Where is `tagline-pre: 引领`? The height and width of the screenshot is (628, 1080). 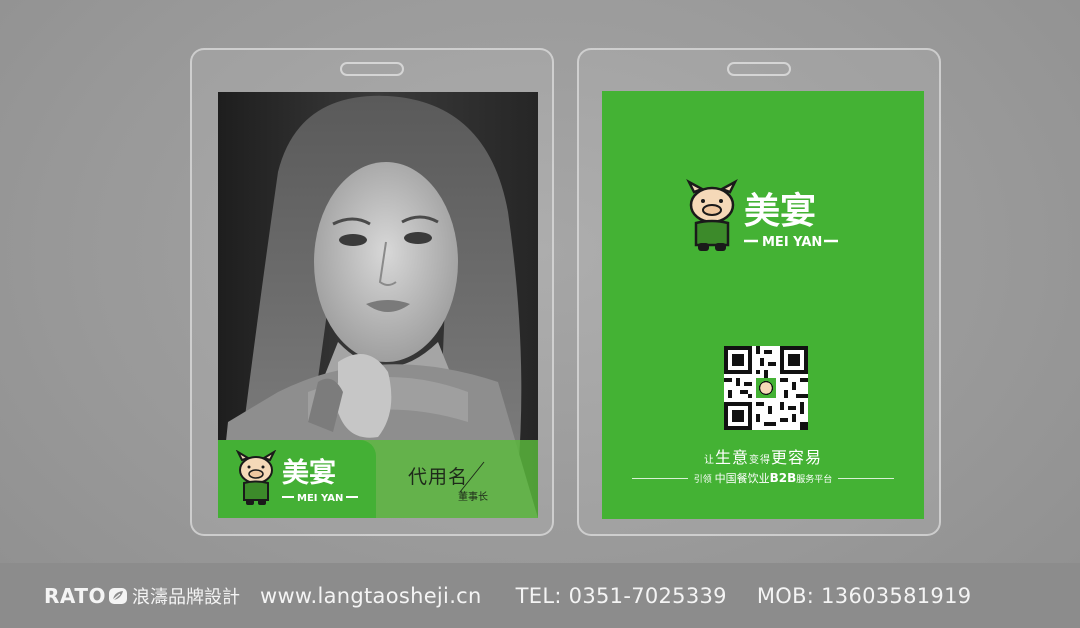 tagline-pre: 引领 is located at coordinates (702, 480).